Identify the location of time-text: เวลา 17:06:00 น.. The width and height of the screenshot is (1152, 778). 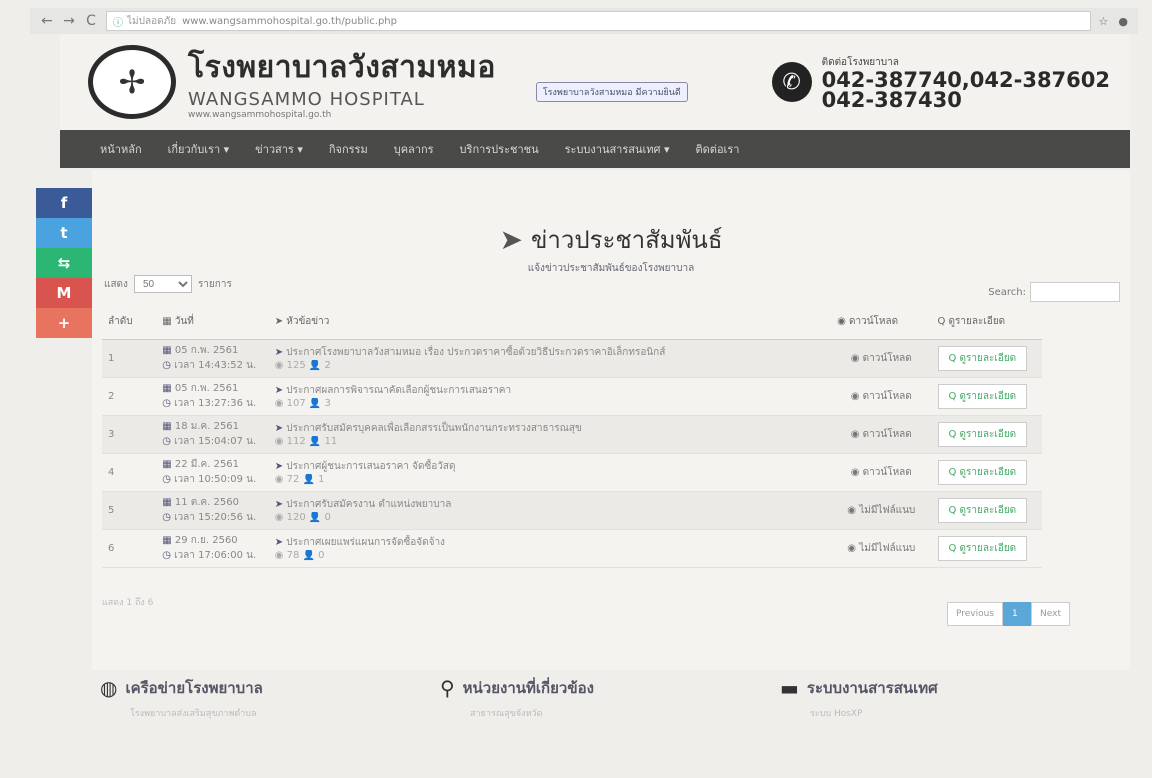
(212, 555).